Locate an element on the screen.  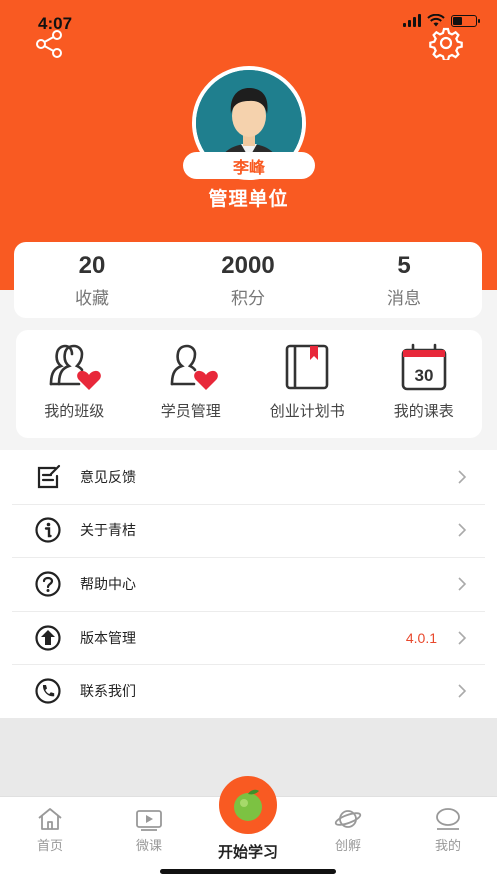
share-icon is located at coordinates (49, 44).